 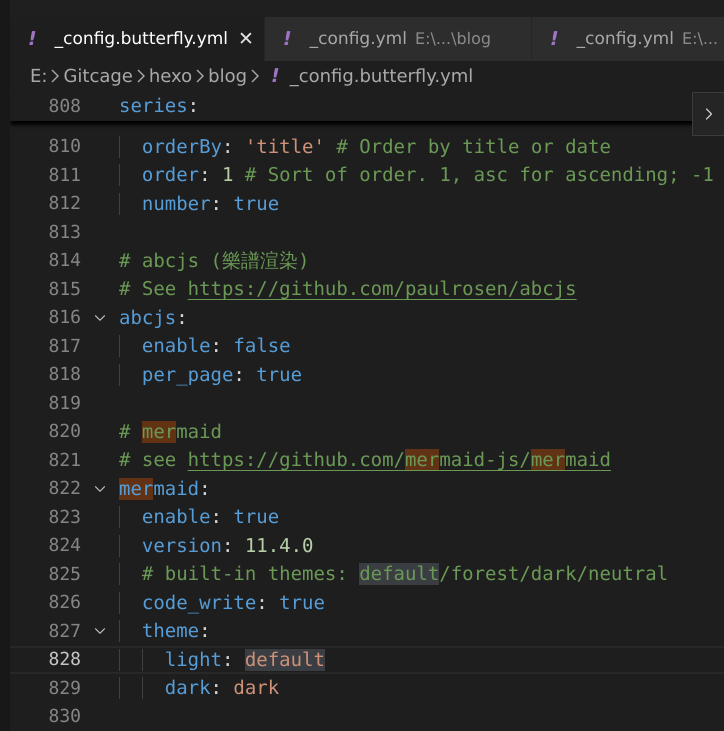 I want to click on breadcrumb-item: E:, so click(x=39, y=76).